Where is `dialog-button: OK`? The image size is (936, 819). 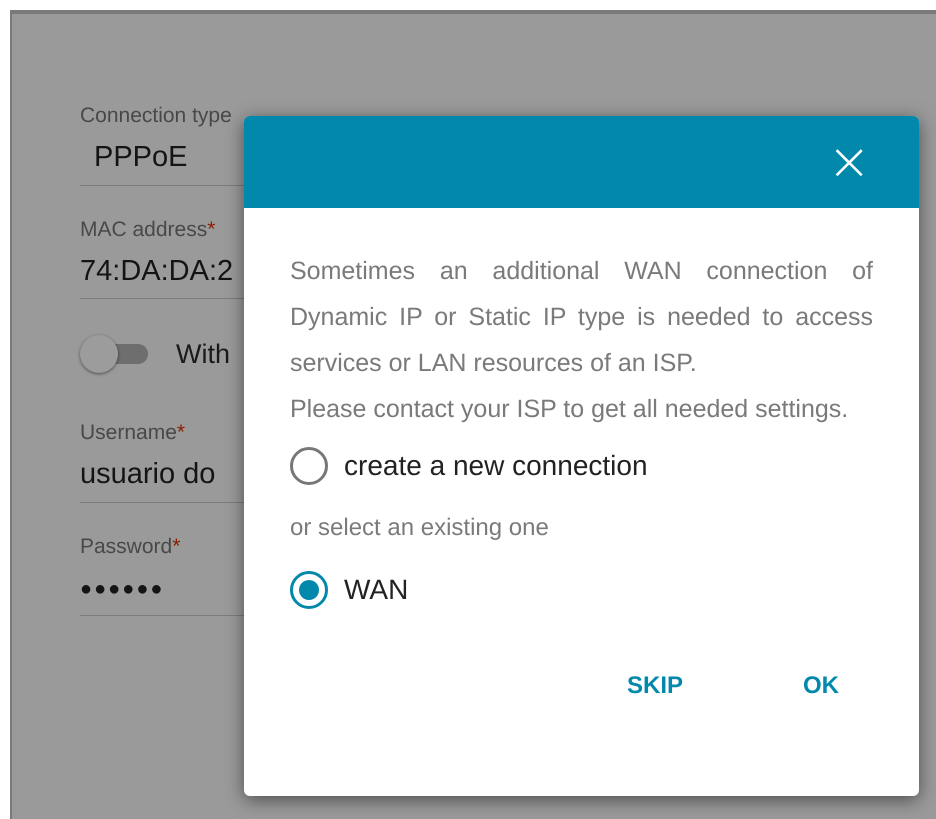 dialog-button: OK is located at coordinates (821, 686).